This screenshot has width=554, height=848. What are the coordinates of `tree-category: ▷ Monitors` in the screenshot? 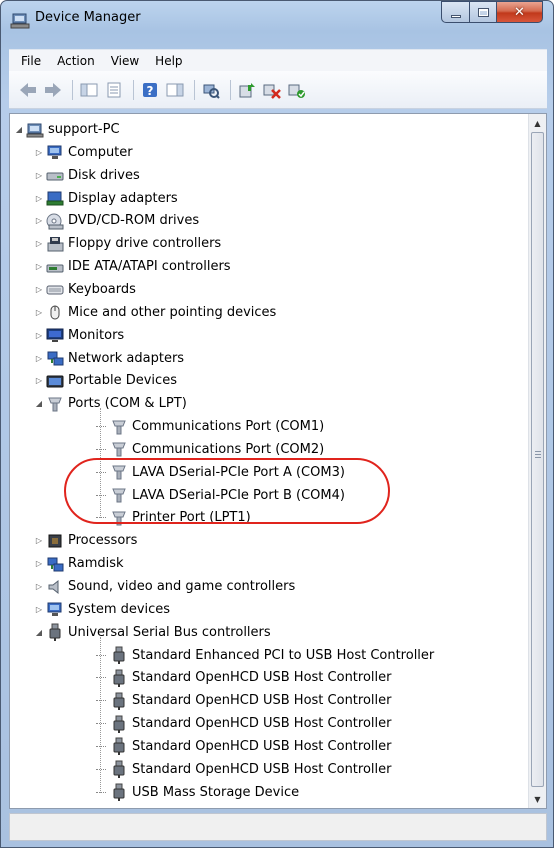 It's located at (79, 335).